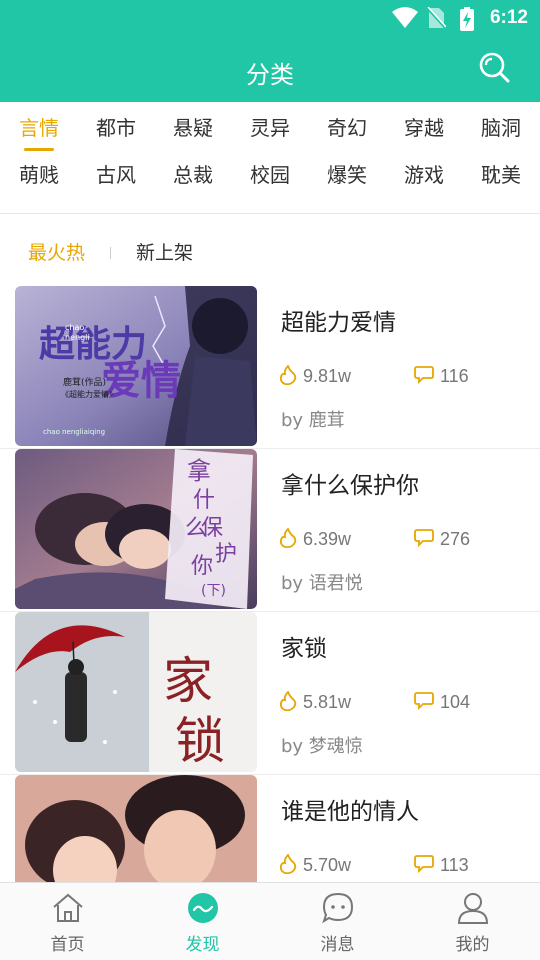 This screenshot has height=960, width=540. Describe the element at coordinates (39, 175) in the screenshot. I see `category-mengjian: 萌贱` at that location.